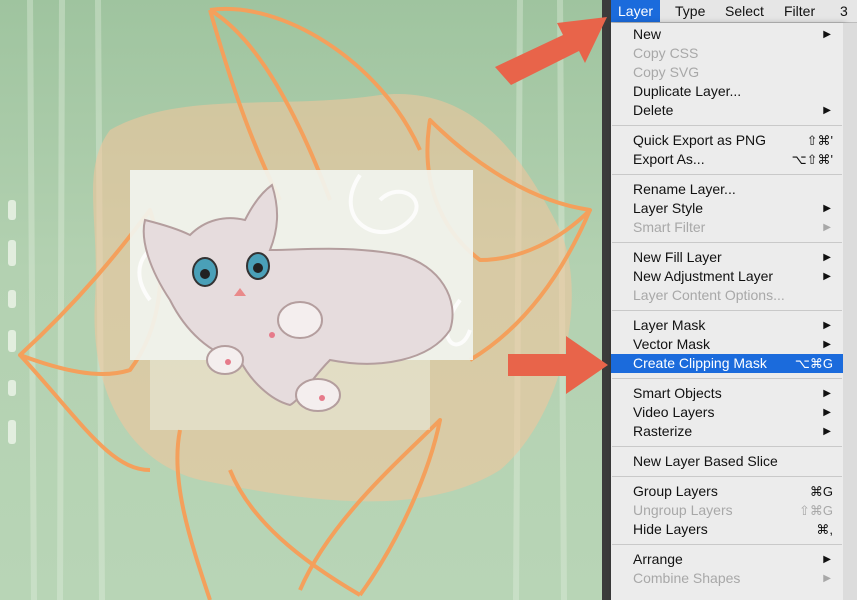  What do you see at coordinates (653, 110) in the screenshot?
I see `menu-item-label: Delete` at bounding box center [653, 110].